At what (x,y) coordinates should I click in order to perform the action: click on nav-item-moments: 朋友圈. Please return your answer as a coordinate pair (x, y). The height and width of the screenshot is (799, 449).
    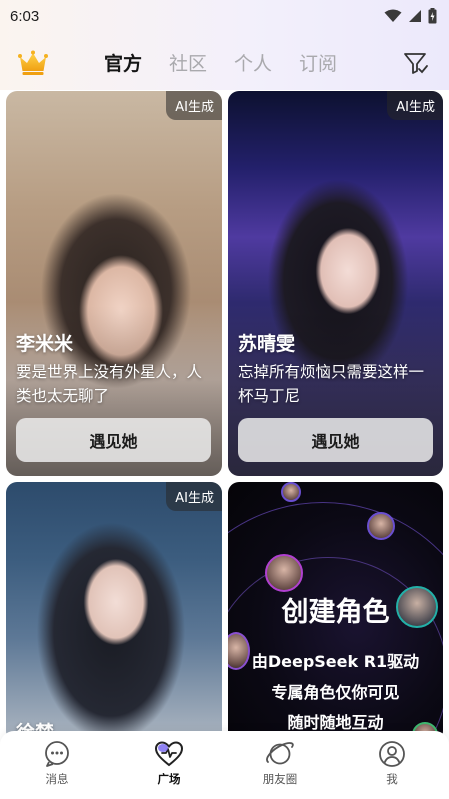
    Looking at the image, I should click on (280, 763).